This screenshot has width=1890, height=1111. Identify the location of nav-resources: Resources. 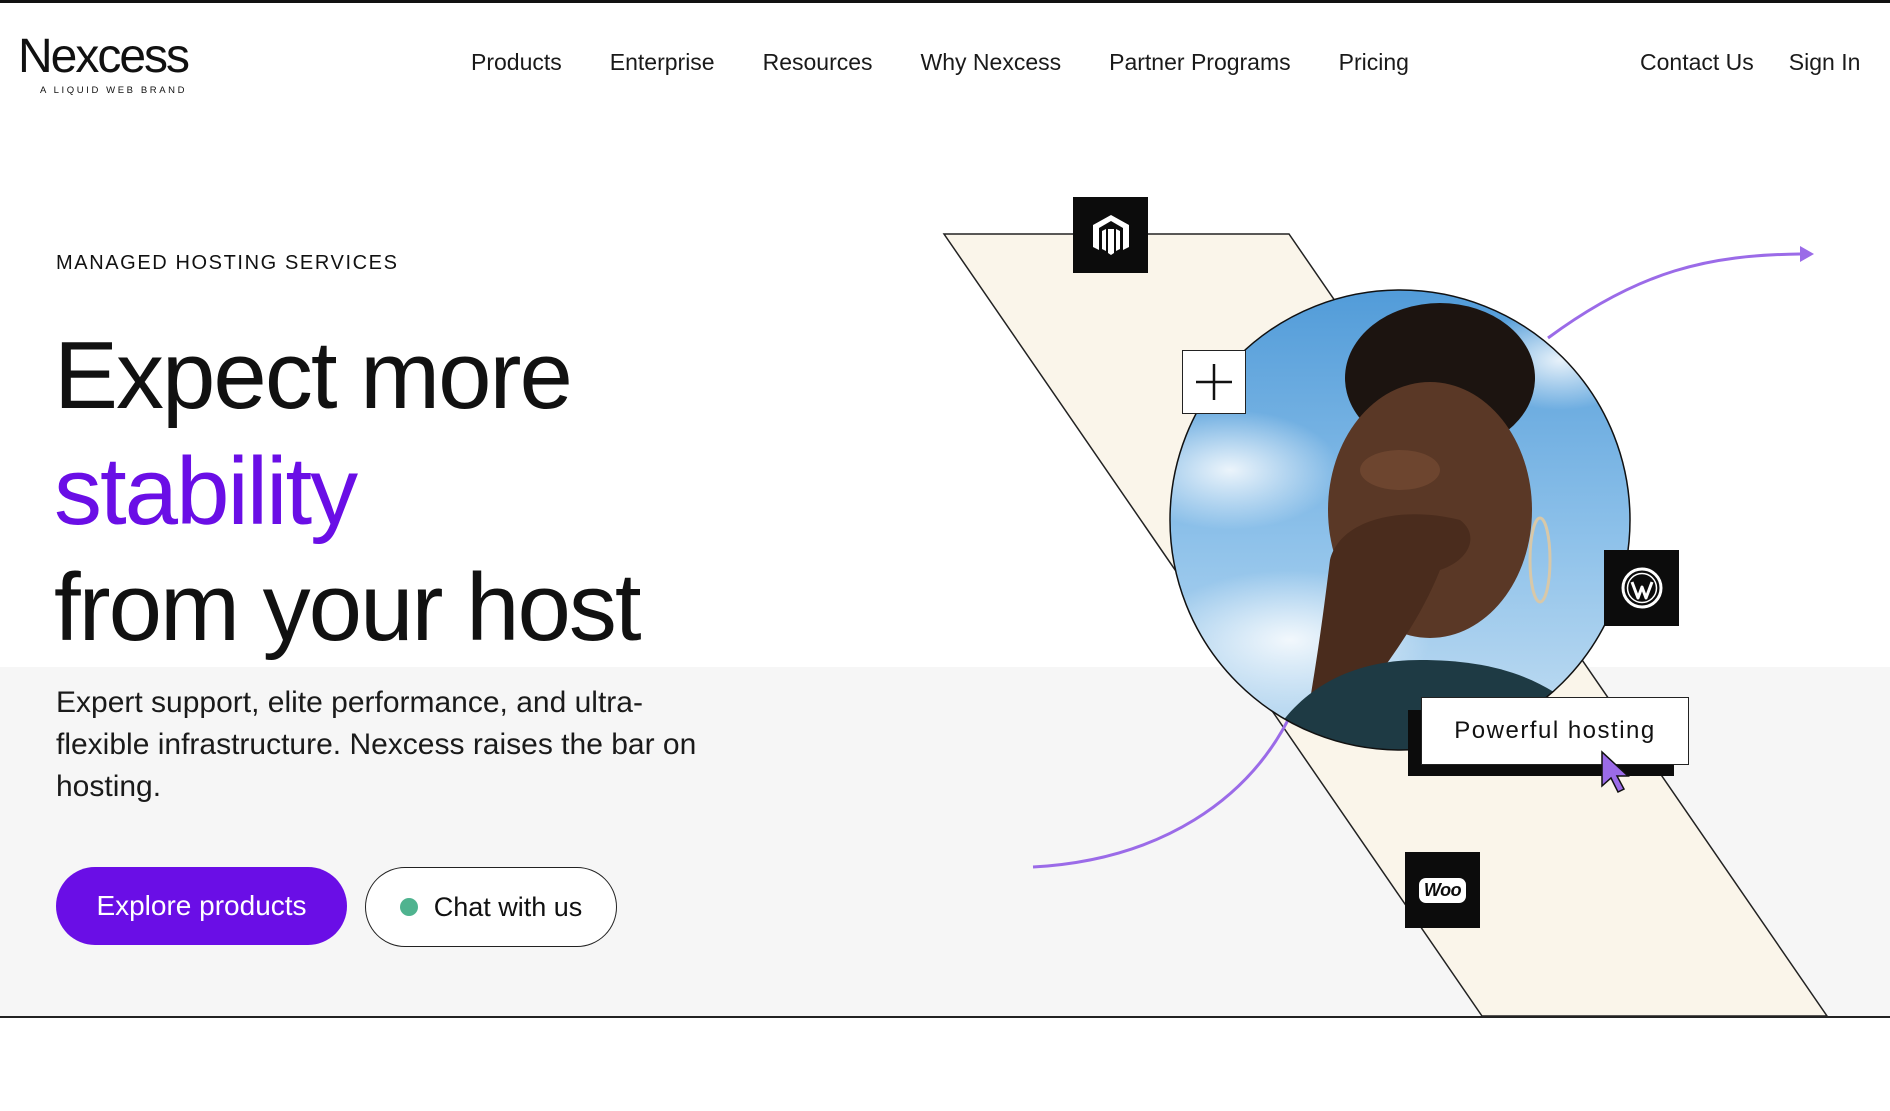
(818, 62).